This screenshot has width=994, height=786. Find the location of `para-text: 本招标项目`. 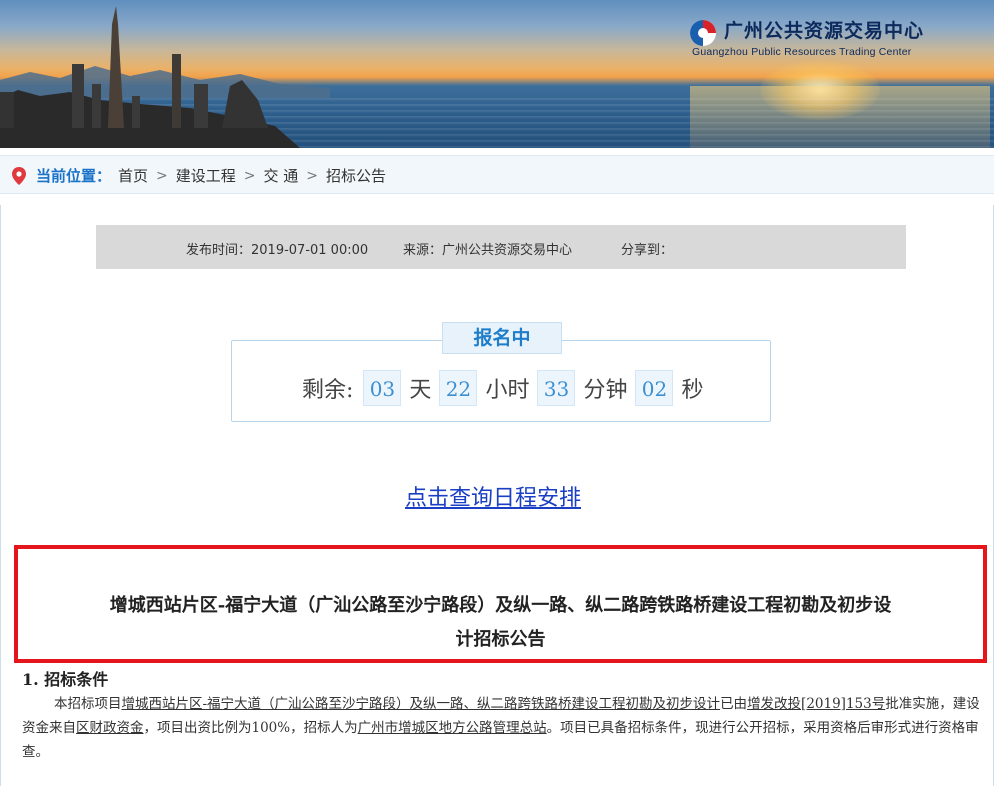

para-text: 本招标项目 is located at coordinates (88, 704).